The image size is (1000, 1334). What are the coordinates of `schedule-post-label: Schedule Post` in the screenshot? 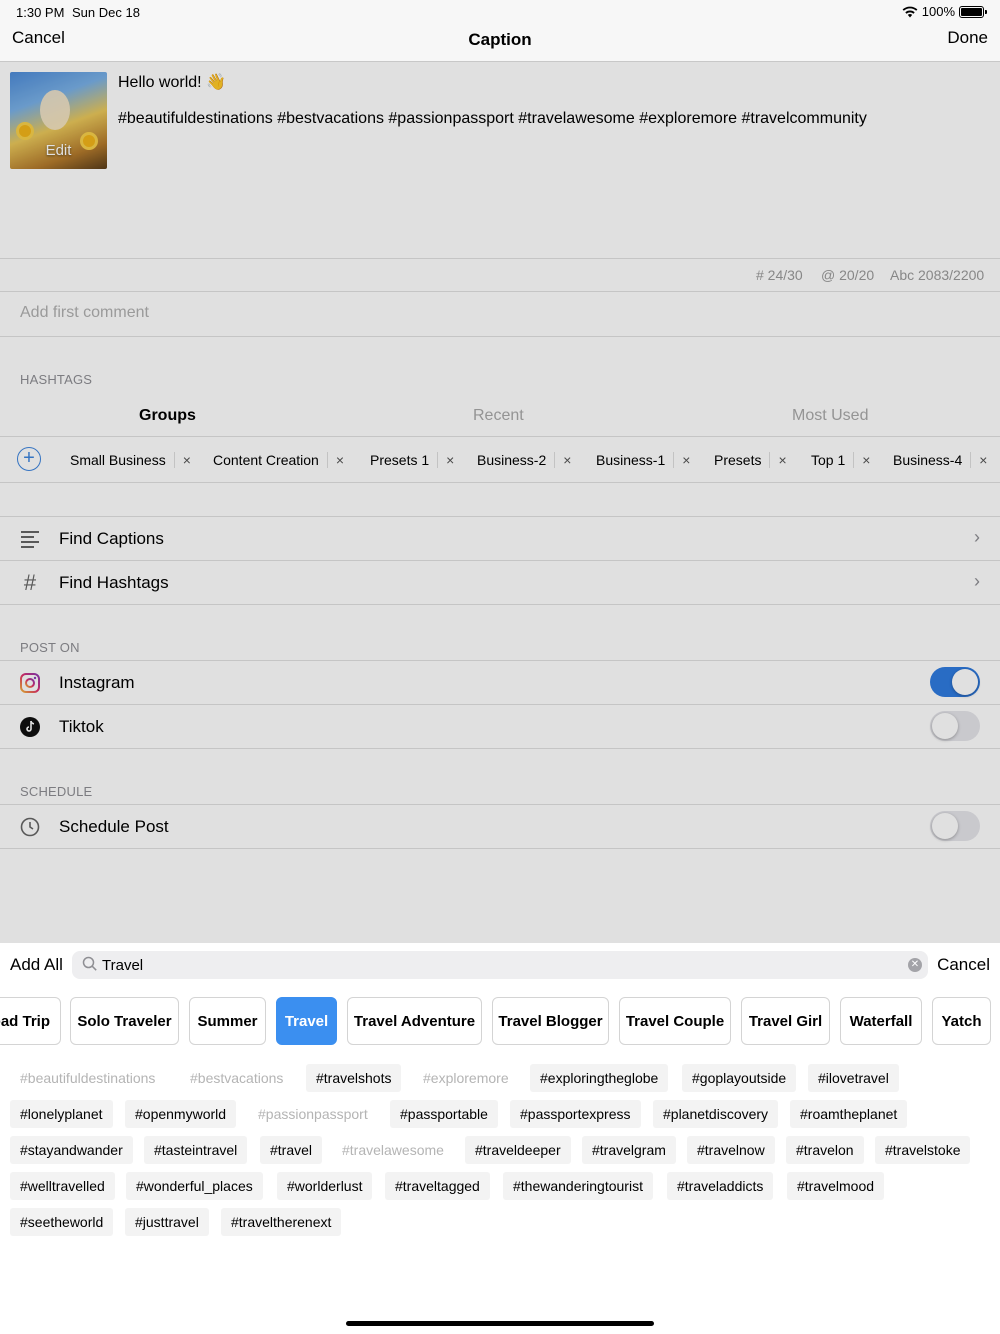 It's located at (114, 826).